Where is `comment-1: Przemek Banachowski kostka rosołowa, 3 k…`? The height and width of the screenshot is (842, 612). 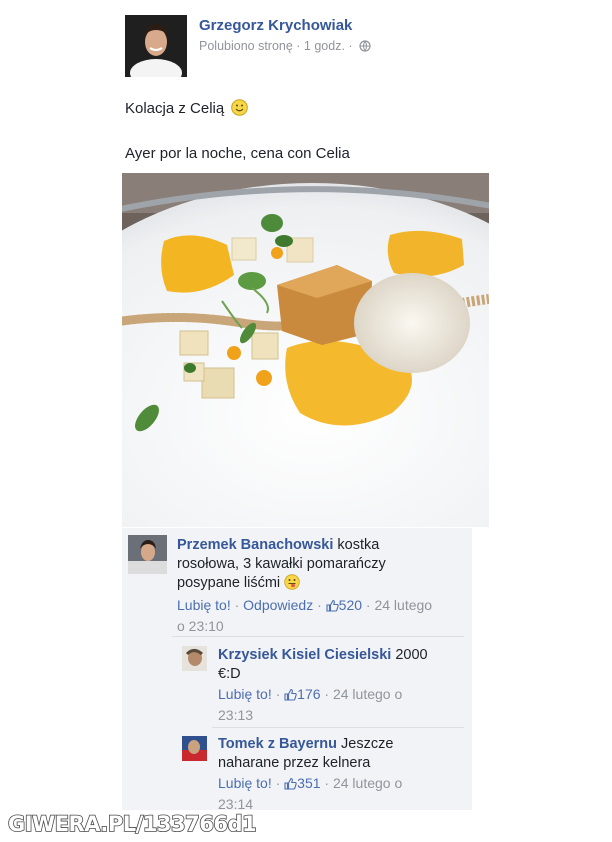 comment-1: Przemek Banachowski kostka rosołowa, 3 k… is located at coordinates (297, 583).